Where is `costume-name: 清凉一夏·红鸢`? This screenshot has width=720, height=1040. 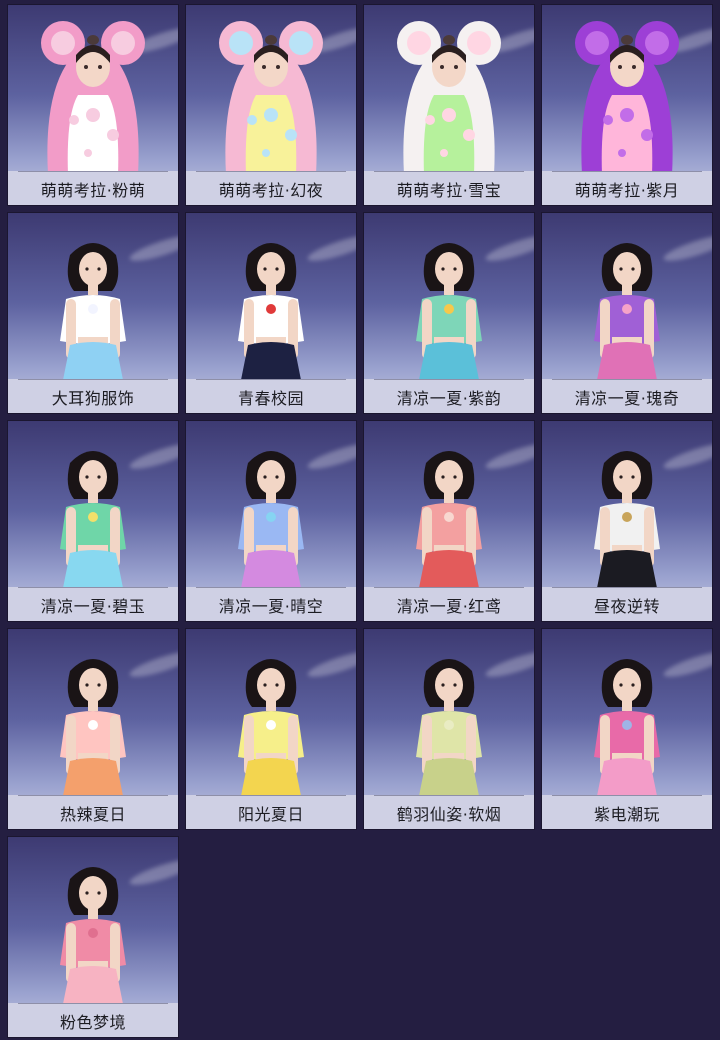
costume-name: 清凉一夏·红鸢 is located at coordinates (449, 606).